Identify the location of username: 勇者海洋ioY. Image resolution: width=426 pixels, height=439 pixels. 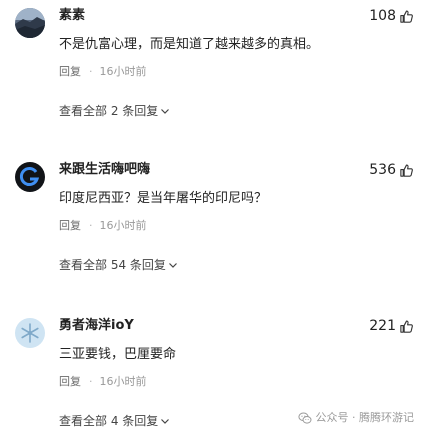
(96, 326).